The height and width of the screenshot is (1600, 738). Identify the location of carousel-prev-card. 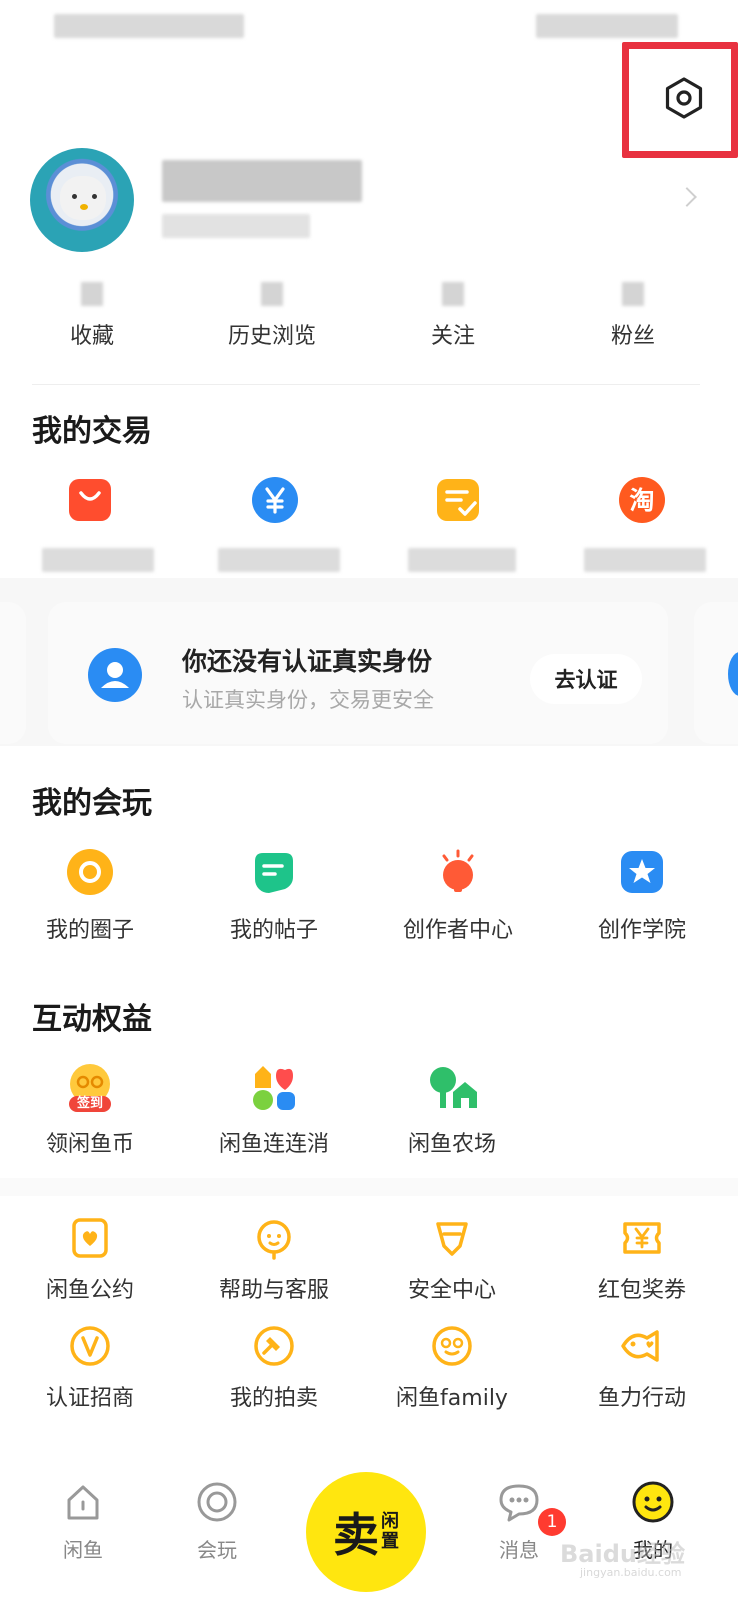
(13, 673).